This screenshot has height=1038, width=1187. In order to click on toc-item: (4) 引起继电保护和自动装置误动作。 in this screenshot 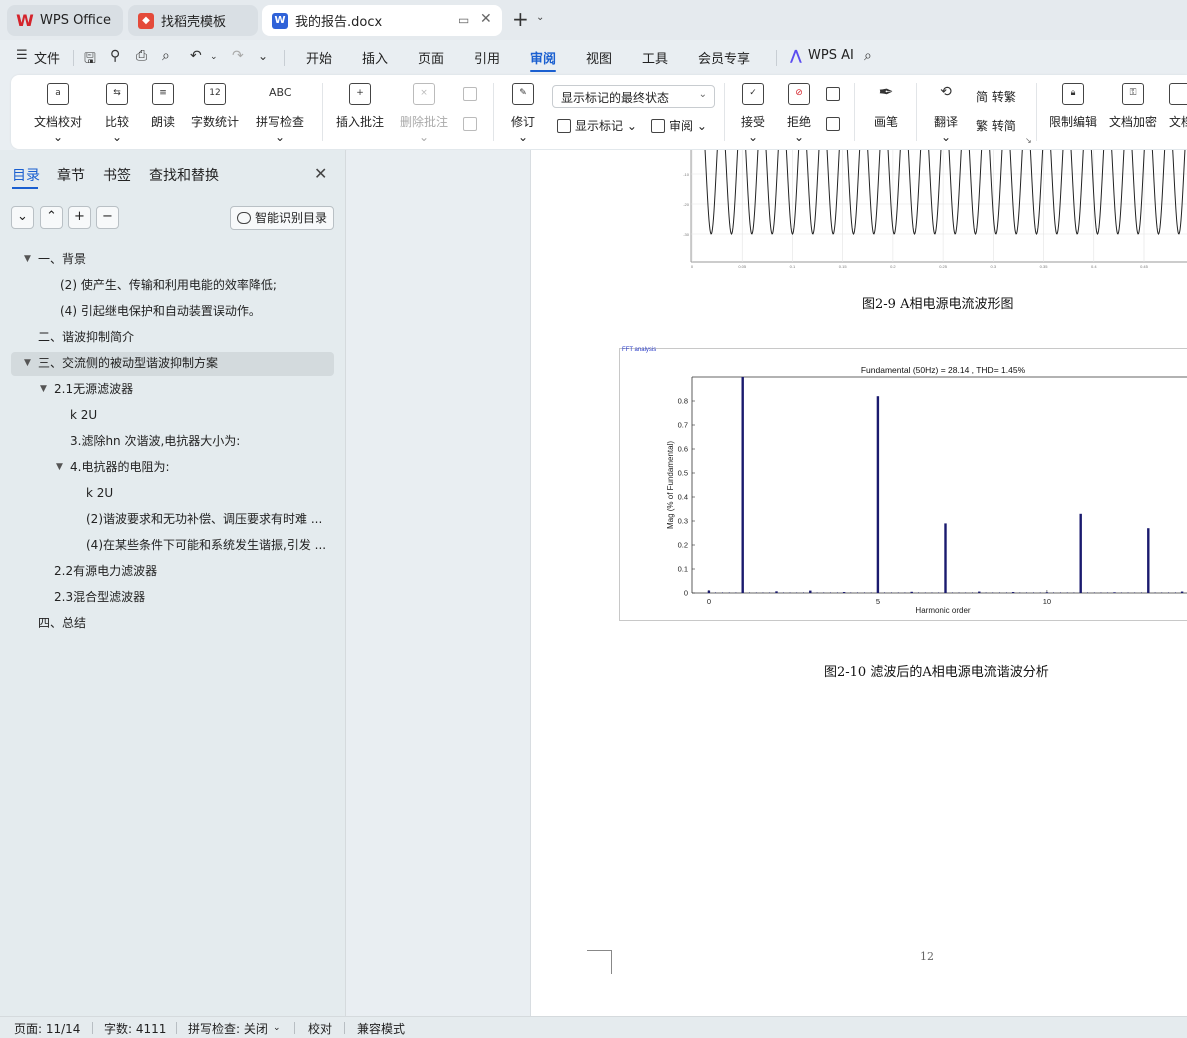, I will do `click(165, 311)`.